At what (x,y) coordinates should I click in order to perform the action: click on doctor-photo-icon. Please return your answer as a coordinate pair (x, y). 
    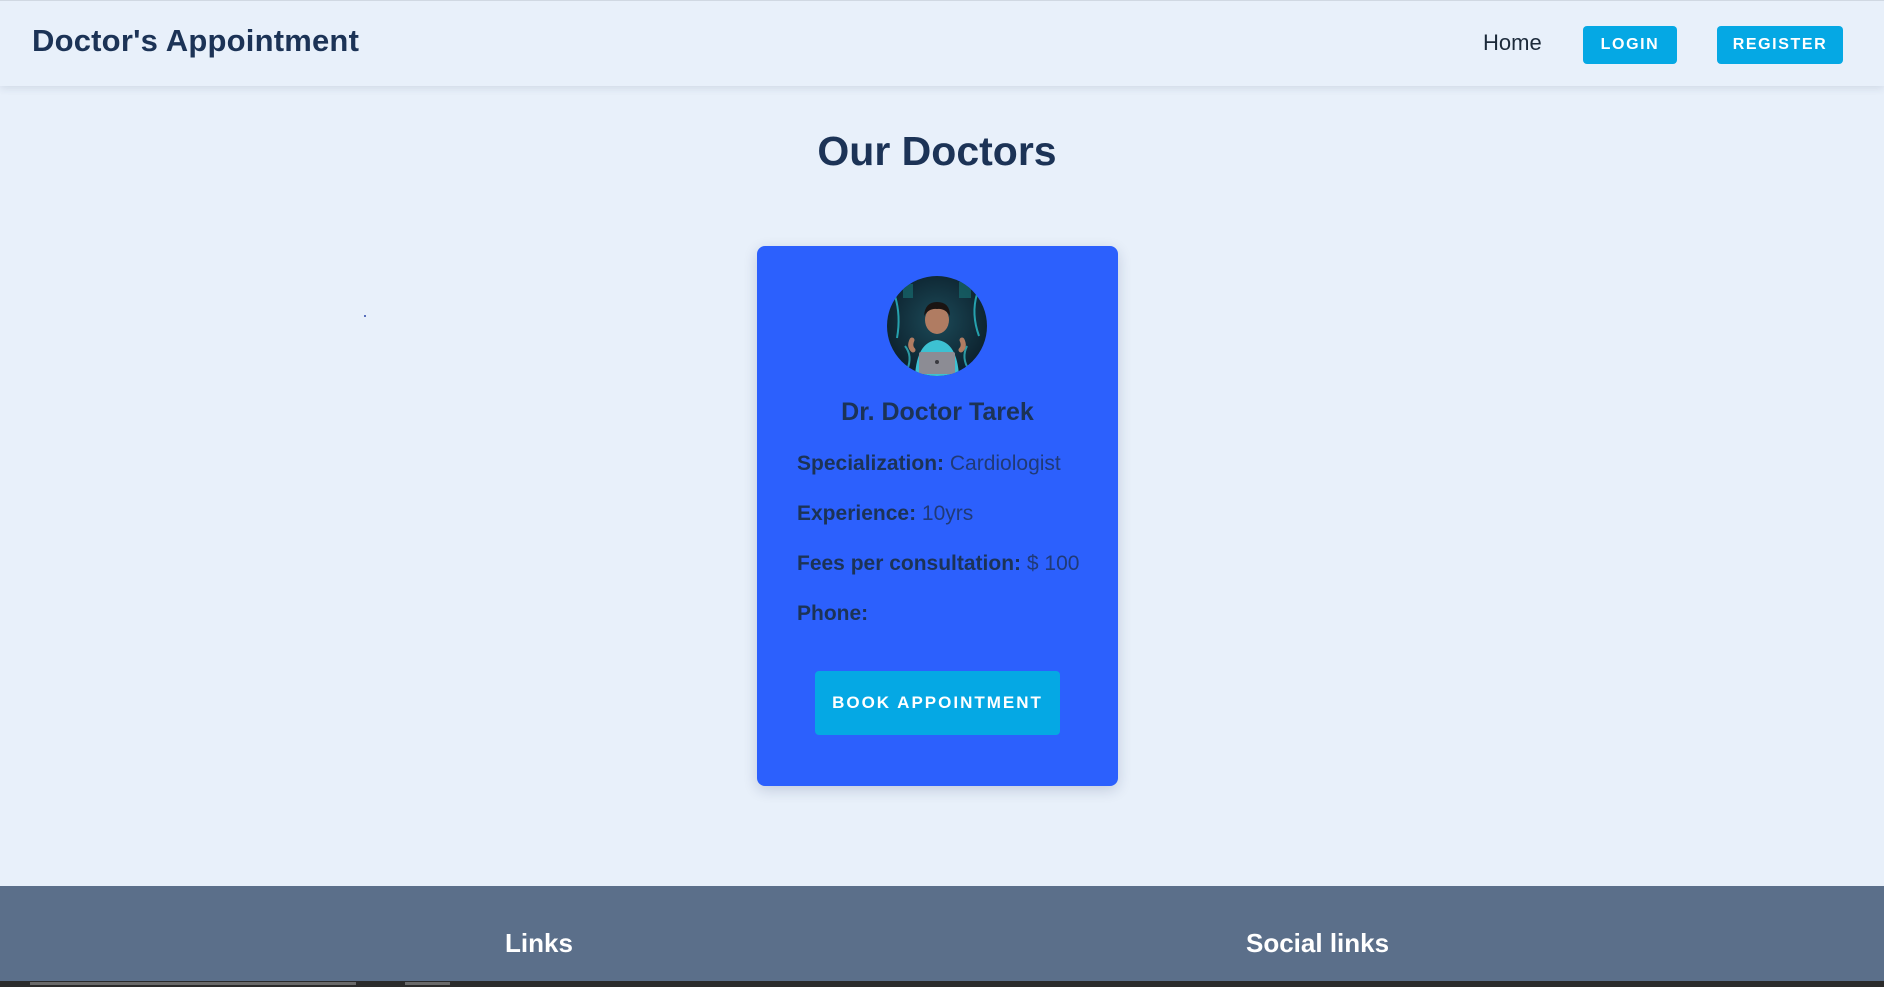
    Looking at the image, I should click on (937, 326).